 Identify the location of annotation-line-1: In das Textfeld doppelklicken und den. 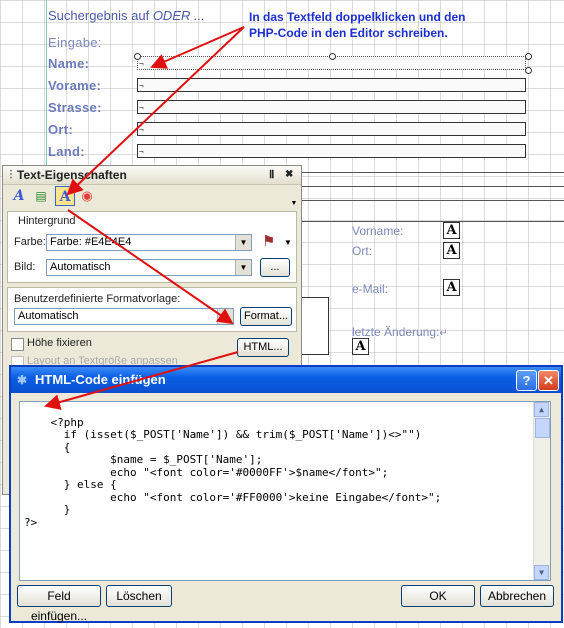
(357, 17).